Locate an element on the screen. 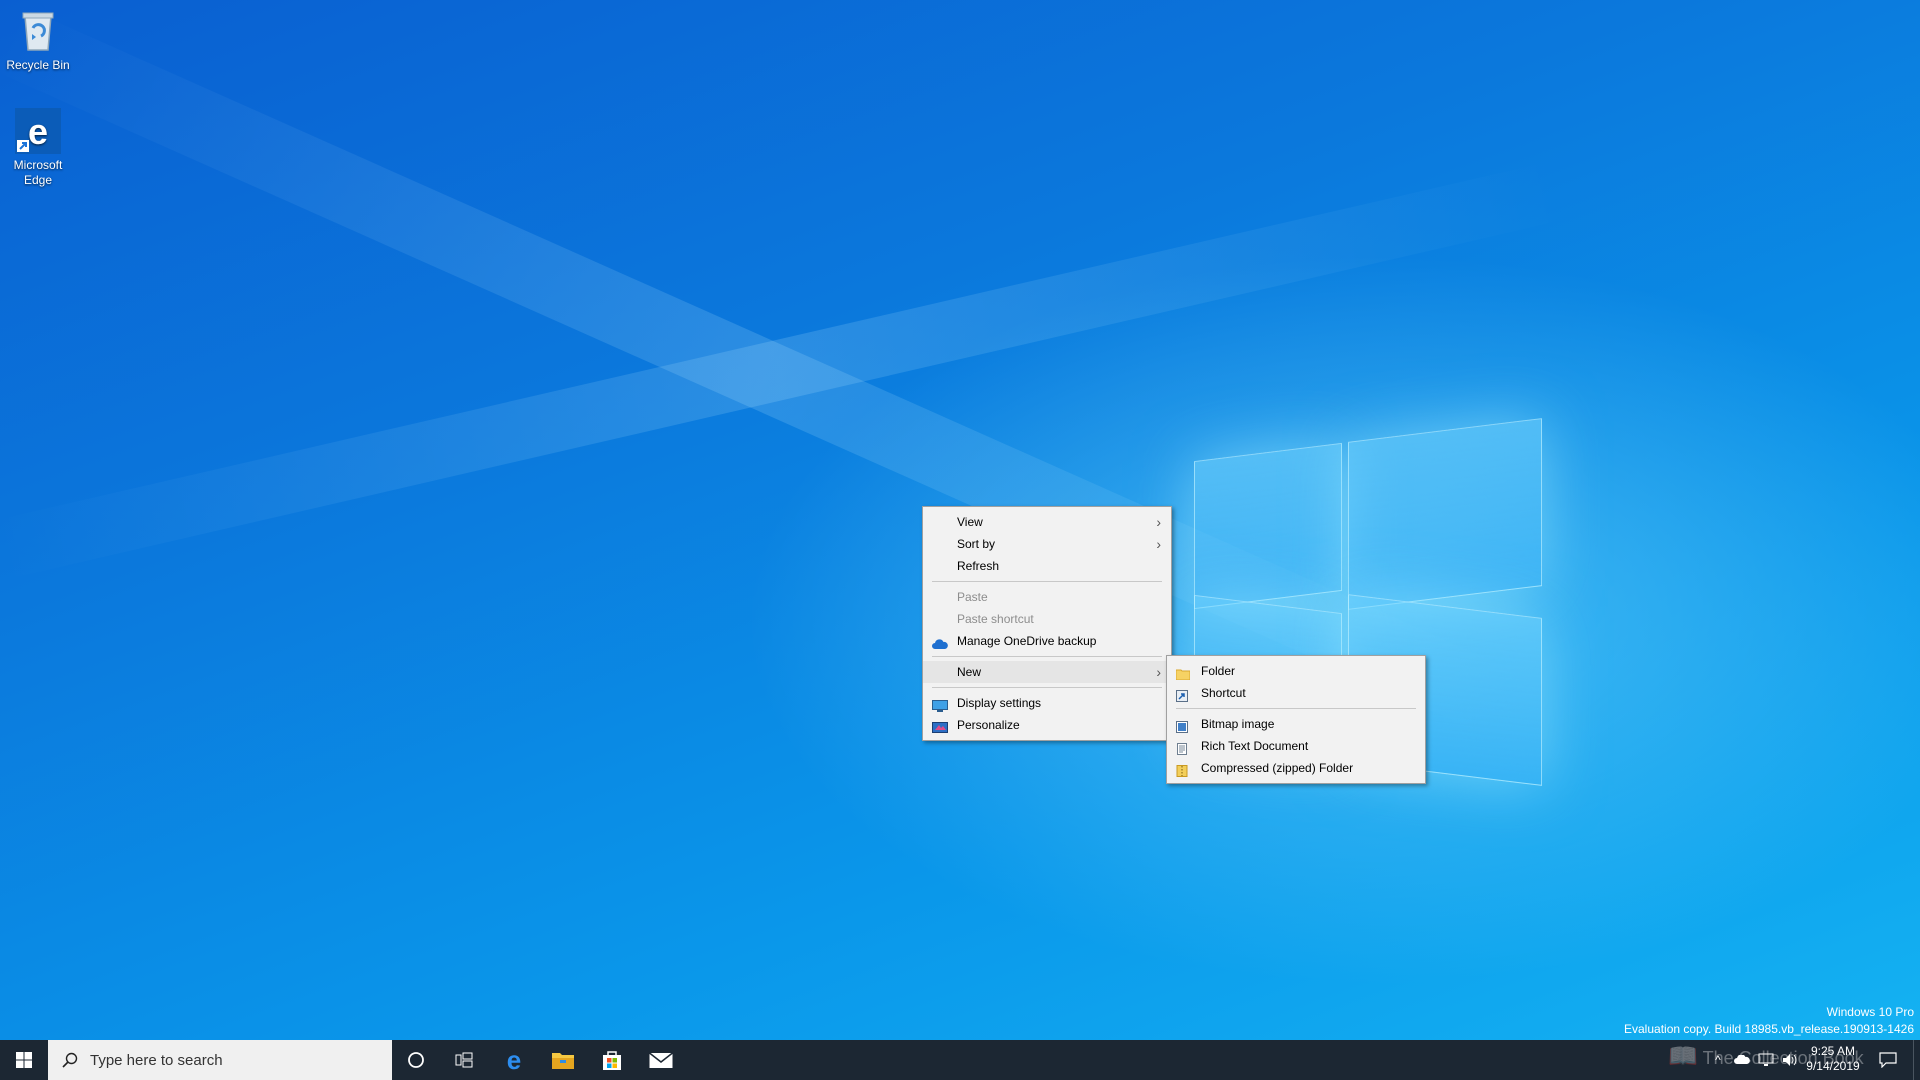 This screenshot has height=1080, width=1920. clock: 9:25 AM 9/14/2019 is located at coordinates (1833, 1059).